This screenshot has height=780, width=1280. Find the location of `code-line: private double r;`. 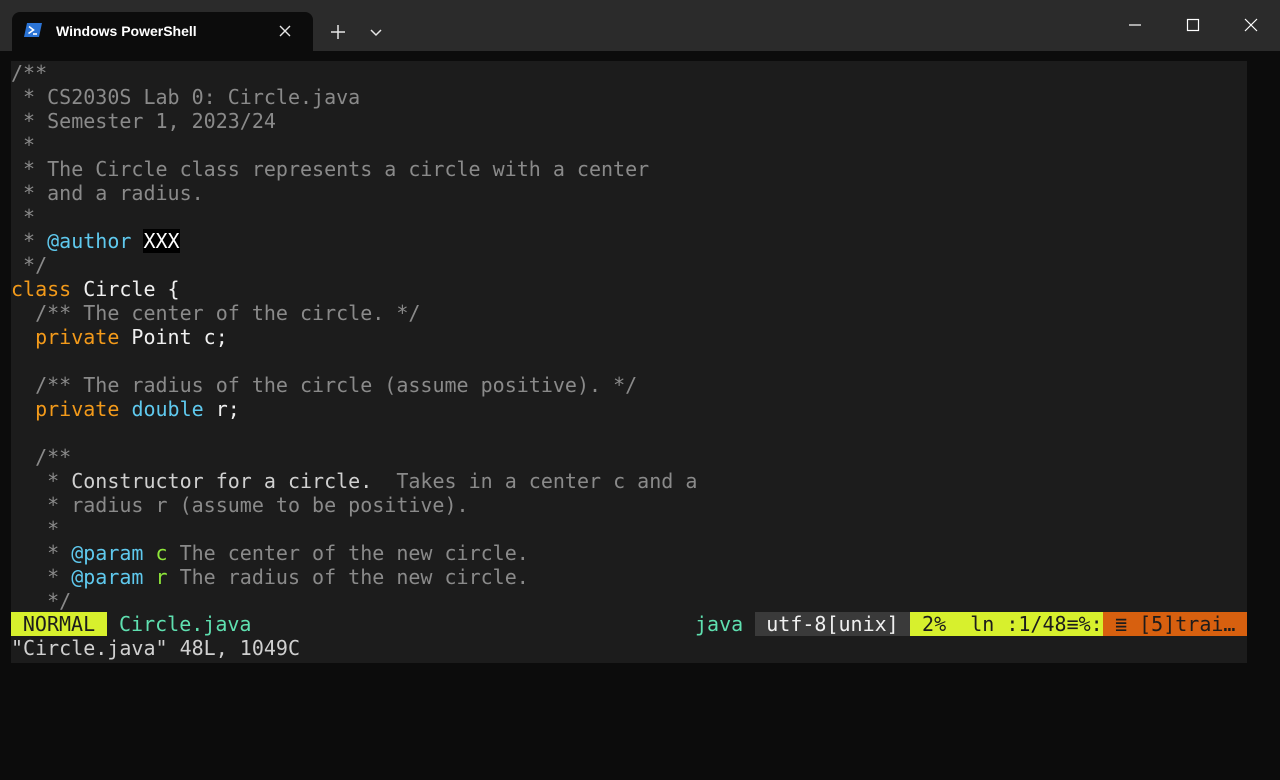

code-line: private double r; is located at coordinates (354, 409).